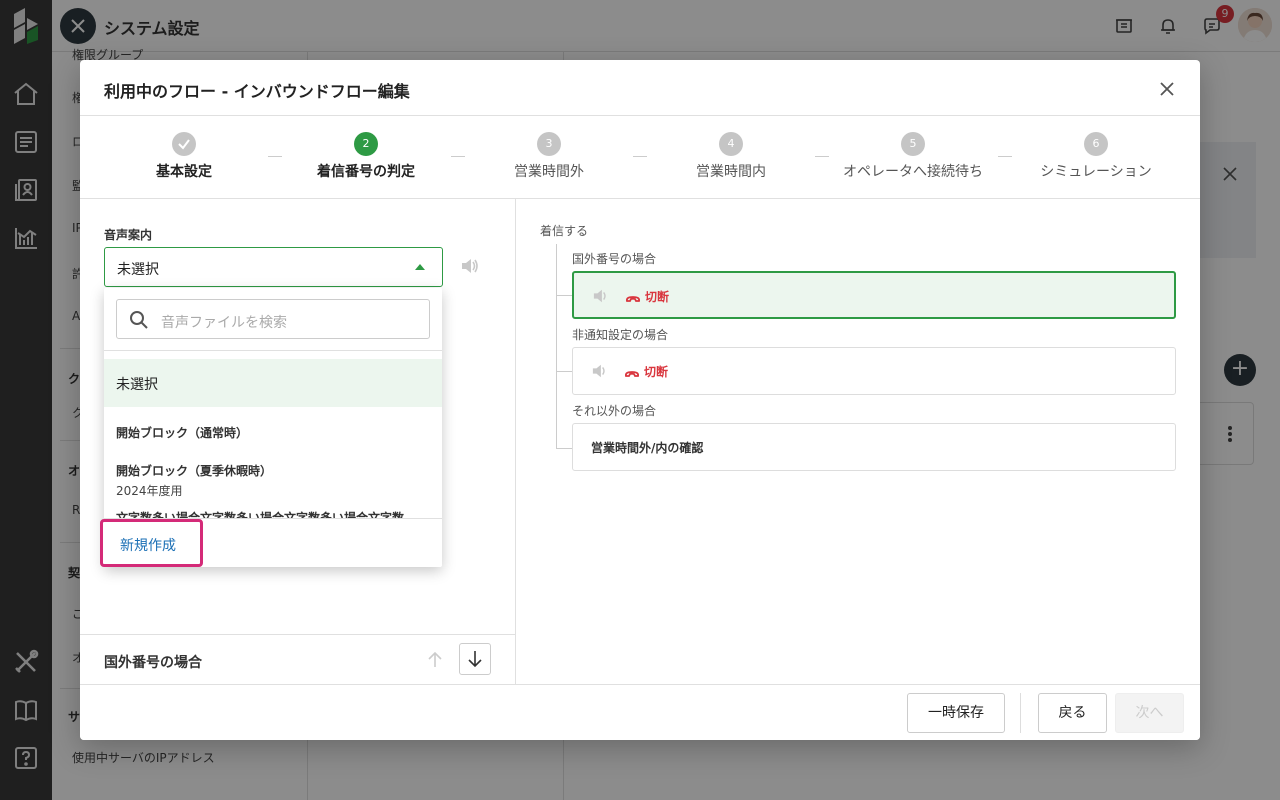  What do you see at coordinates (549, 144) in the screenshot?
I see `step-number: 3` at bounding box center [549, 144].